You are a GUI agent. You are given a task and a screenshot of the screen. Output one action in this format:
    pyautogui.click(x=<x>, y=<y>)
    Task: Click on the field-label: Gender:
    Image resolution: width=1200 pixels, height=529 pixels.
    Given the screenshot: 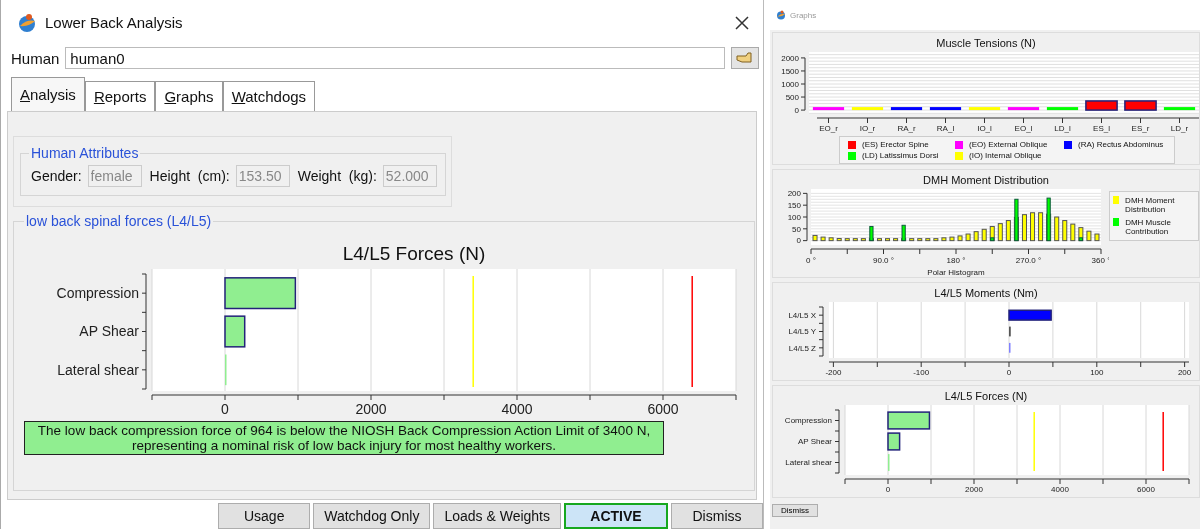 What is the action you would take?
    pyautogui.click(x=56, y=176)
    